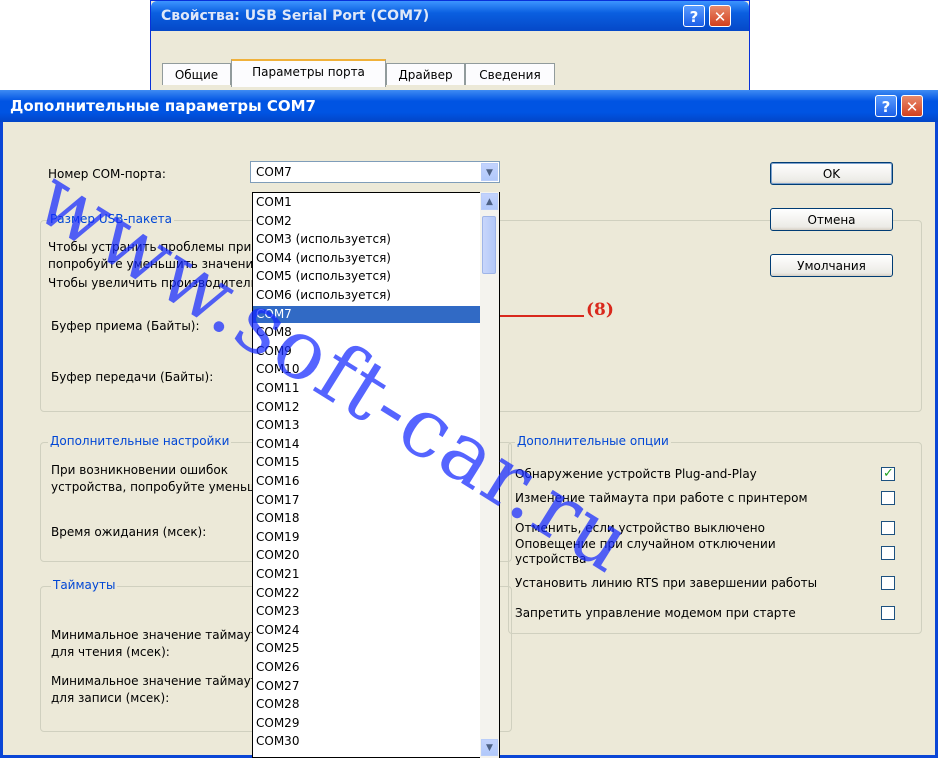  I want to click on ok-button: OK, so click(831, 173).